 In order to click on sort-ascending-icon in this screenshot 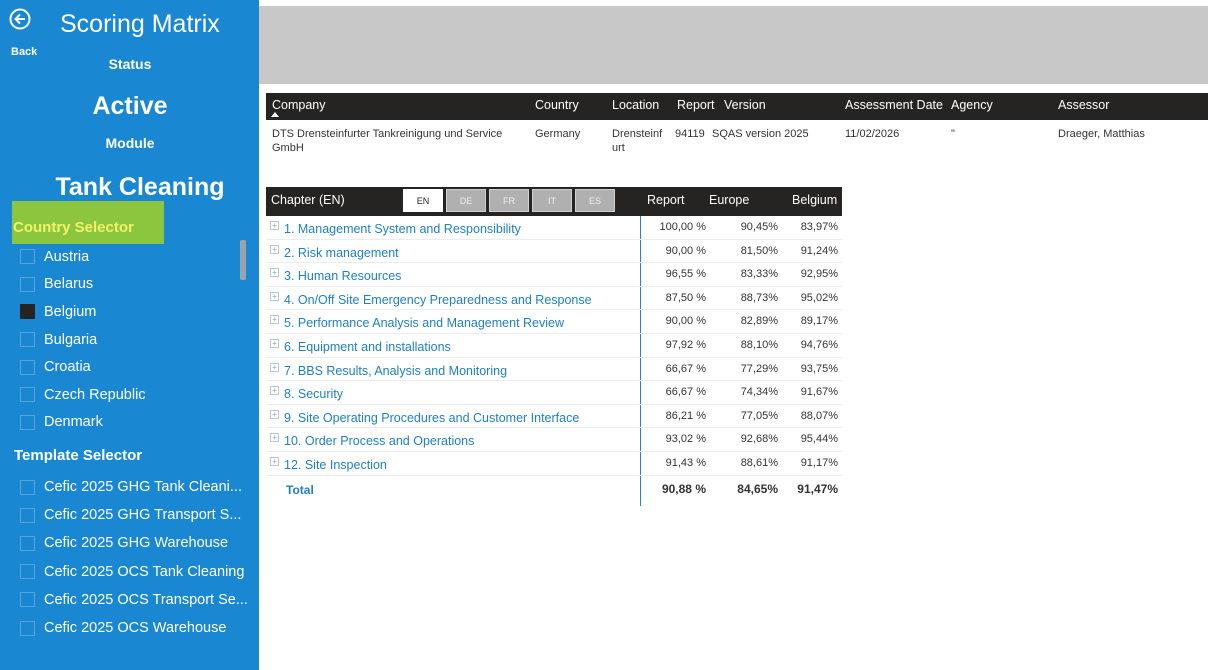, I will do `click(275, 114)`.